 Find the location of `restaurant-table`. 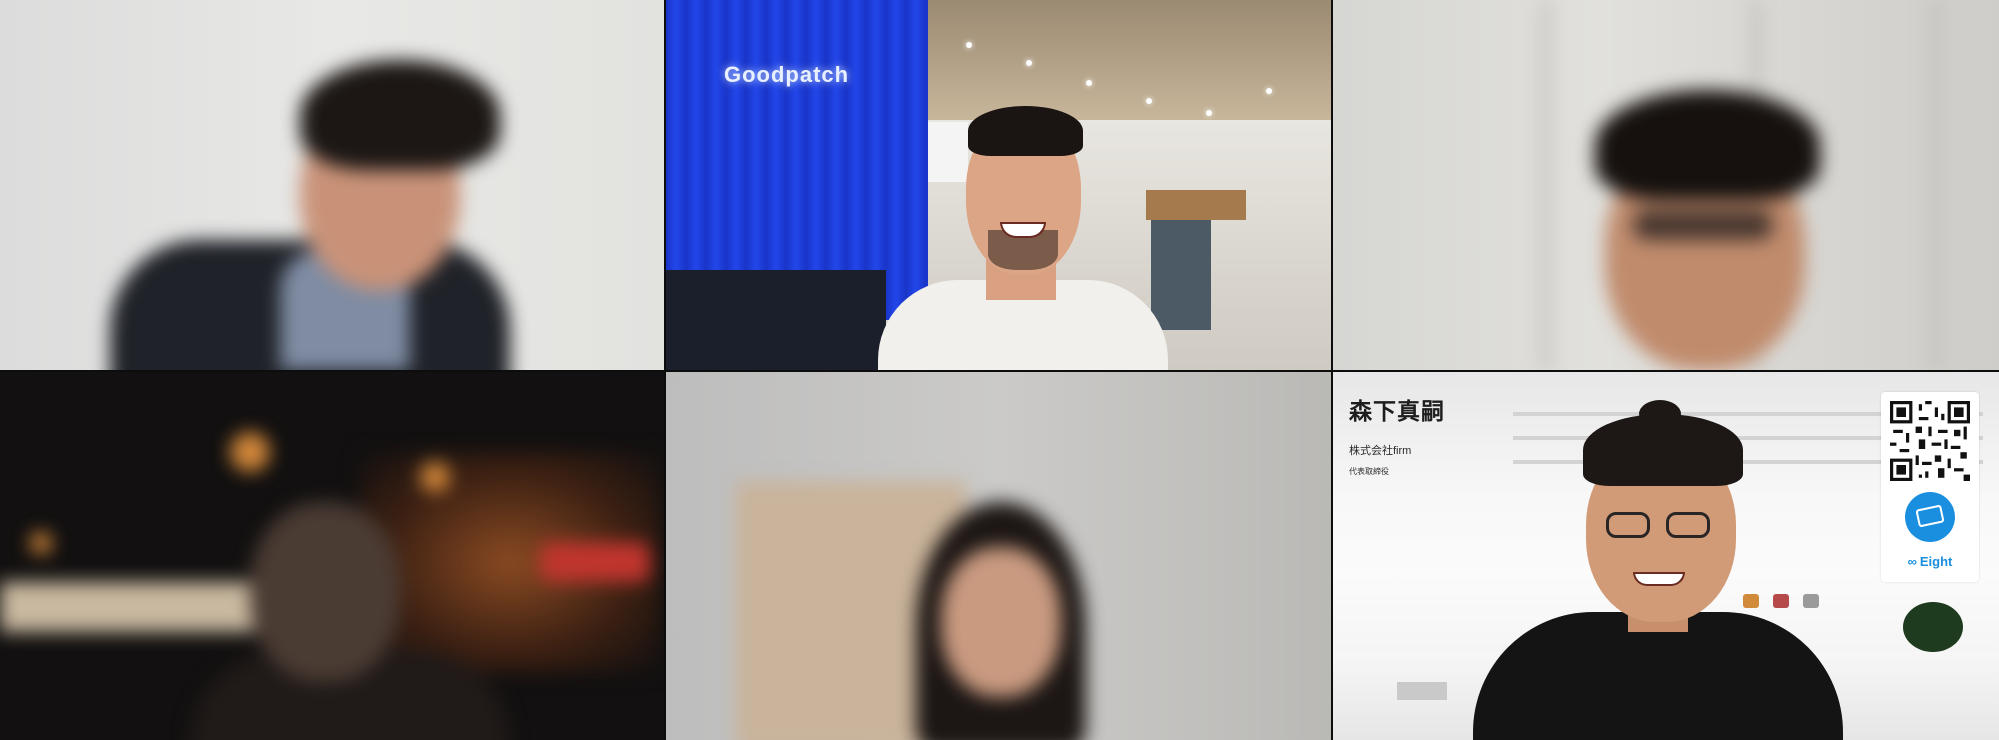

restaurant-table is located at coordinates (140, 607).